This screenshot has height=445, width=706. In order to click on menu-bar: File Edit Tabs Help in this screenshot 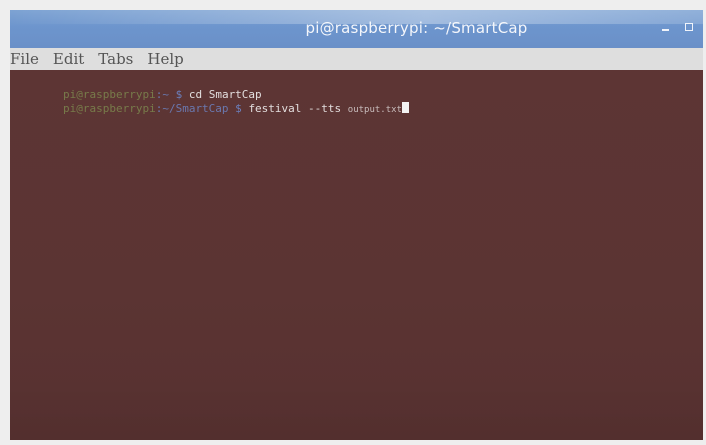, I will do `click(356, 59)`.